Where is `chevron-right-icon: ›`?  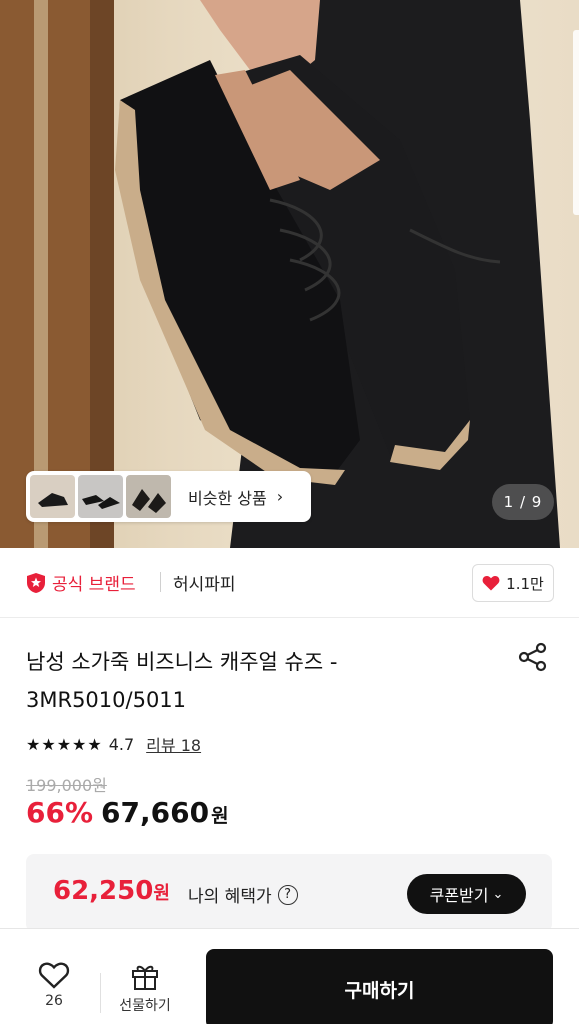 chevron-right-icon: › is located at coordinates (280, 496).